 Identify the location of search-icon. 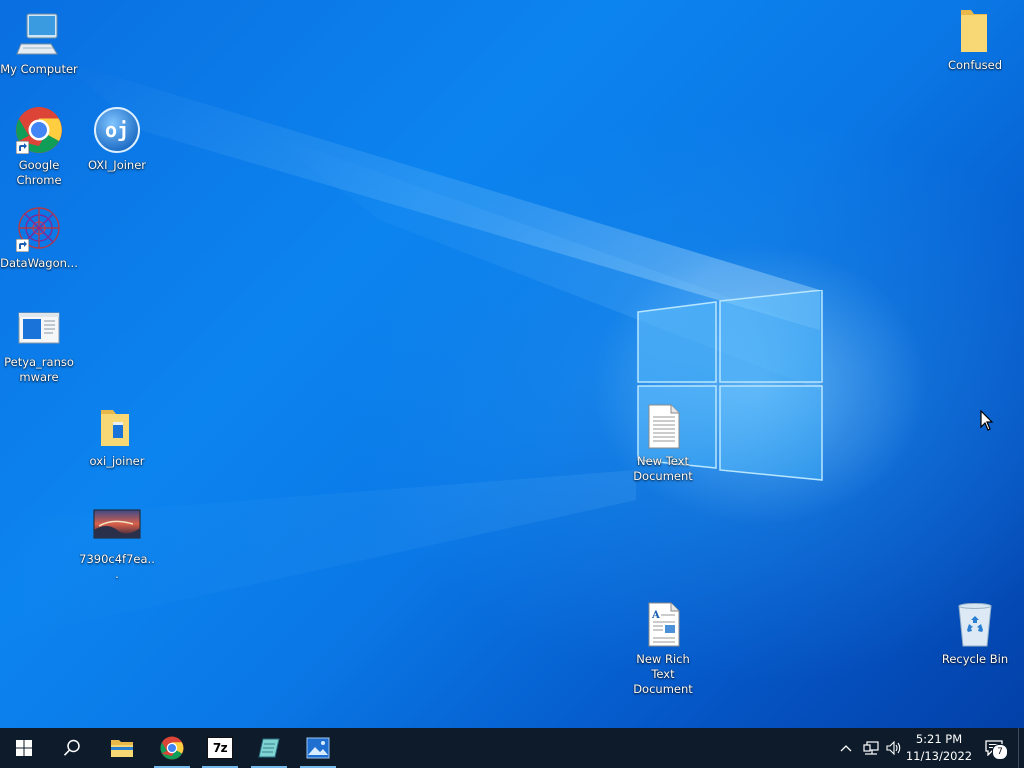
(71, 747).